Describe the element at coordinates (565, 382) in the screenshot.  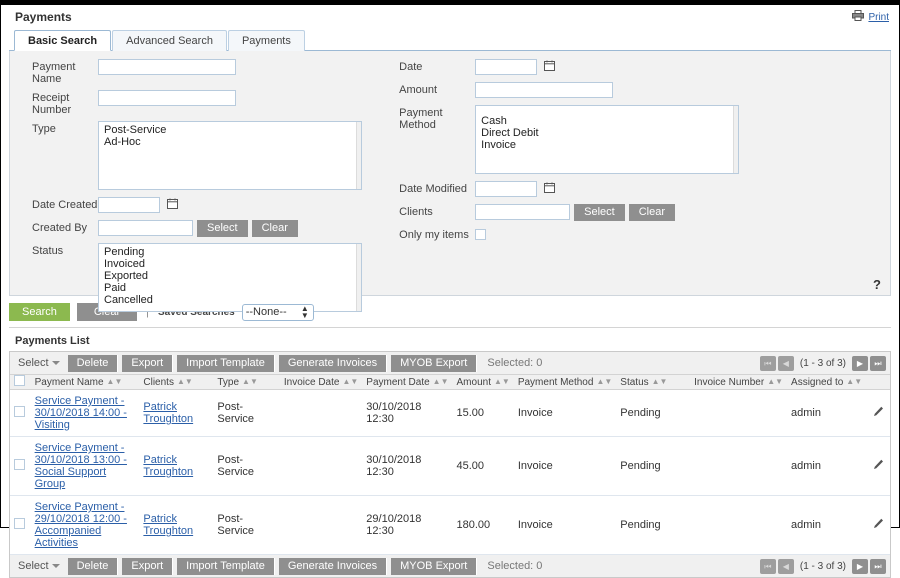
I see `col-payment-method: Payment Method ▲▼` at that location.